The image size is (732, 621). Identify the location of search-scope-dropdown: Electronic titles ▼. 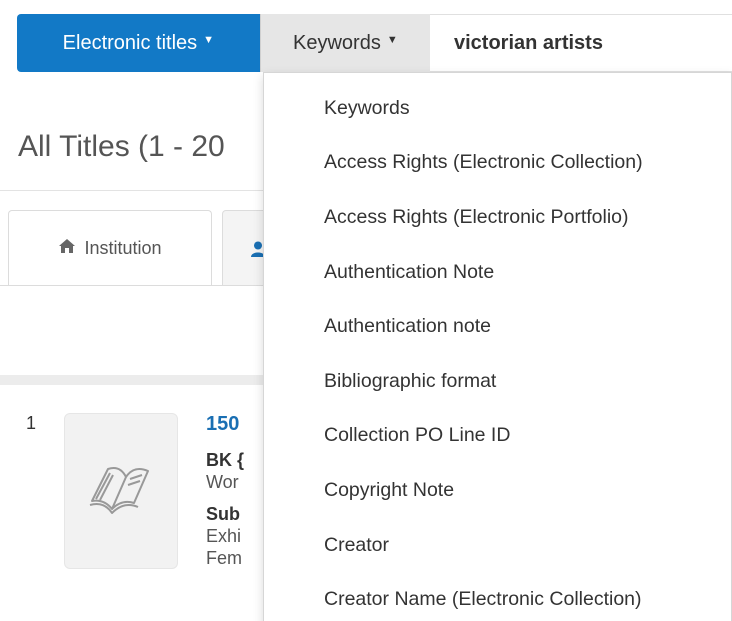
(138, 43).